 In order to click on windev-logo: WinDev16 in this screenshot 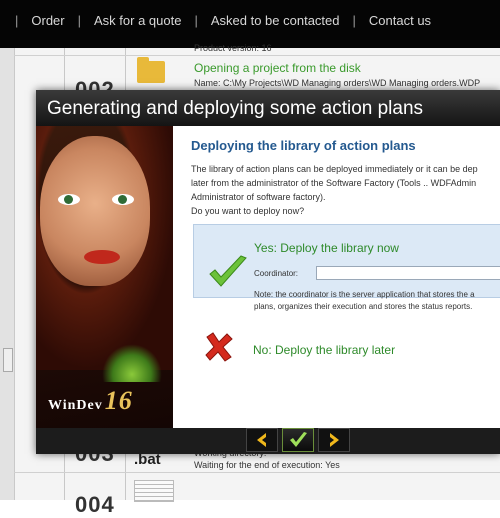, I will do `click(90, 401)`.